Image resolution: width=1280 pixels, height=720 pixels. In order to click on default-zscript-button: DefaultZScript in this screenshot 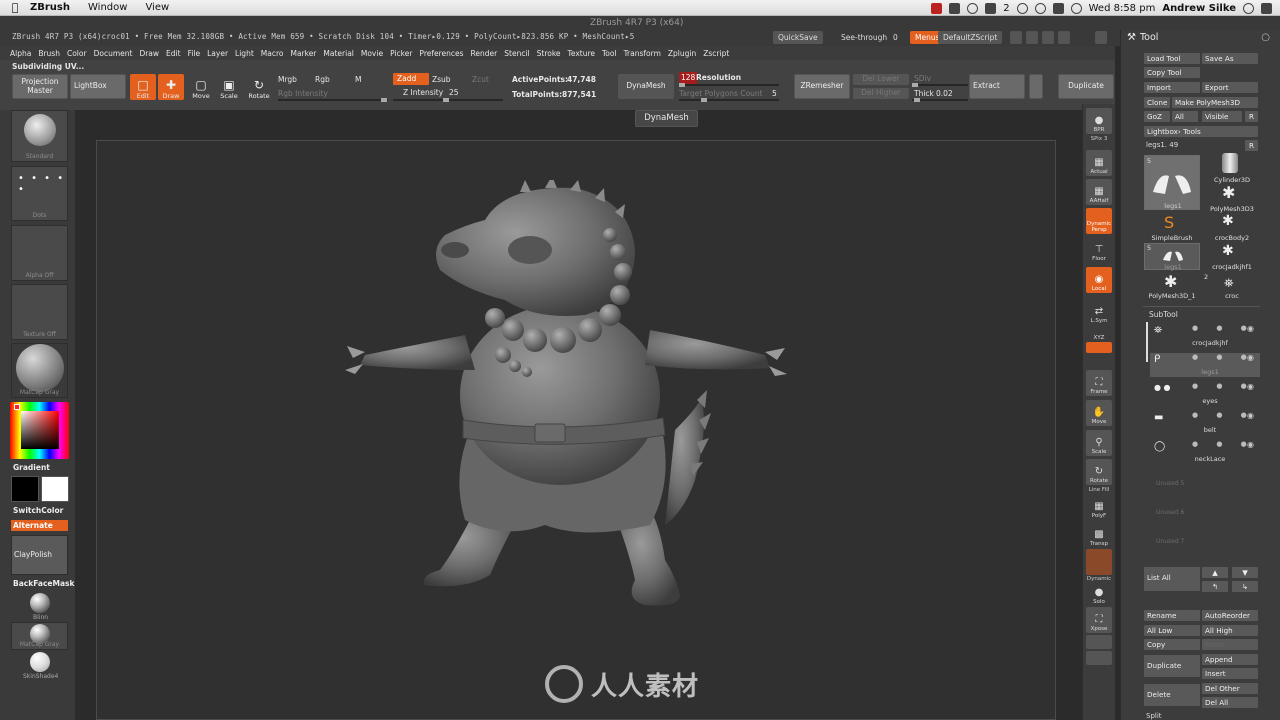, I will do `click(970, 37)`.